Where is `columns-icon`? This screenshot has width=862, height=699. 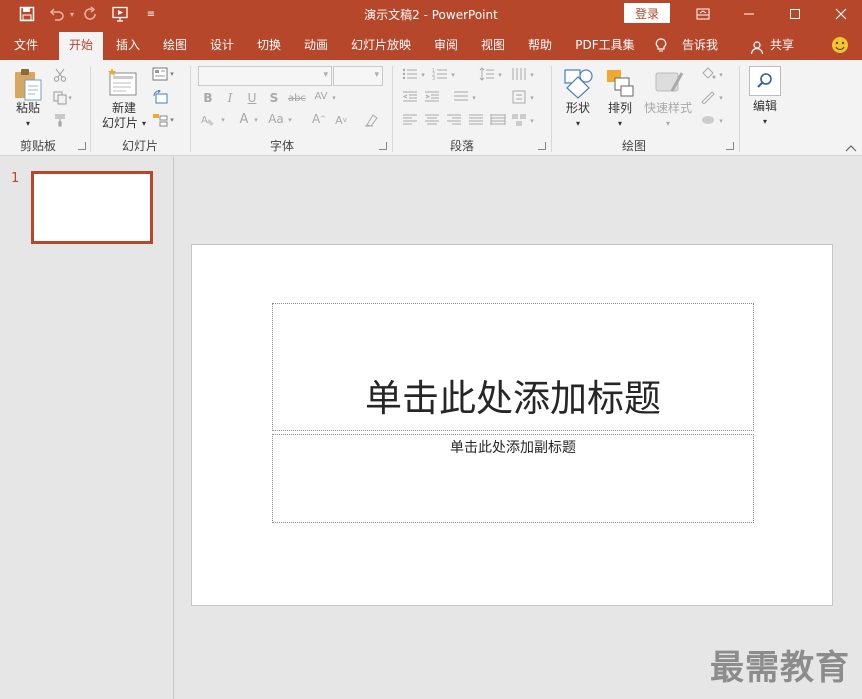
columns-icon is located at coordinates (519, 74).